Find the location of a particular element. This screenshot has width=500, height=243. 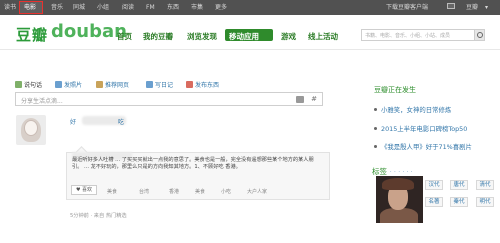

mail-icon is located at coordinates (451, 6).